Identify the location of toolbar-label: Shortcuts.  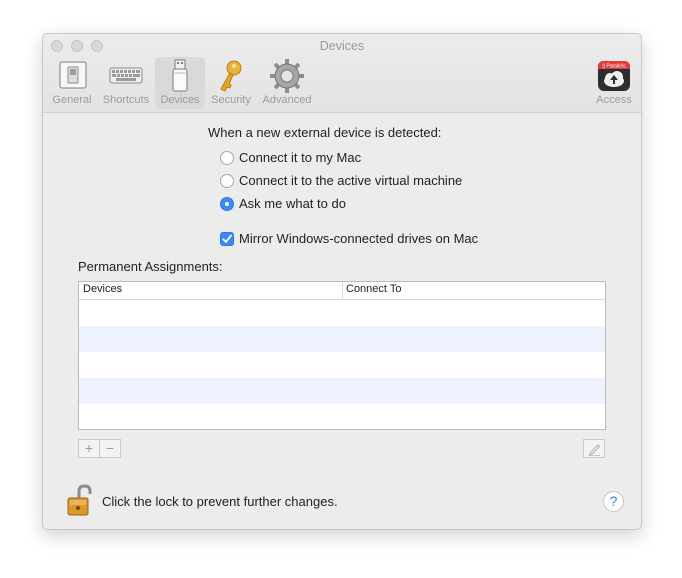
(126, 100).